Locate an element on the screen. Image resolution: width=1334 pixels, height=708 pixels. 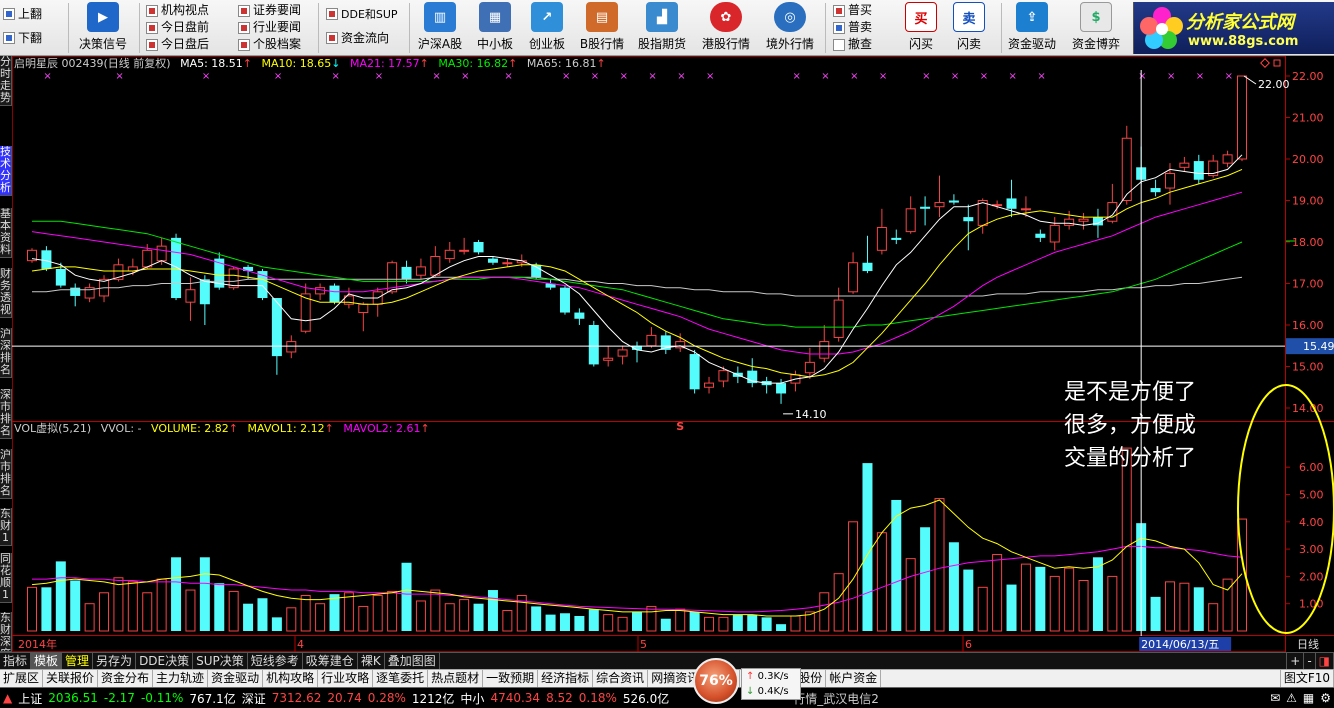
x-marker: × is located at coordinates (566, 76).